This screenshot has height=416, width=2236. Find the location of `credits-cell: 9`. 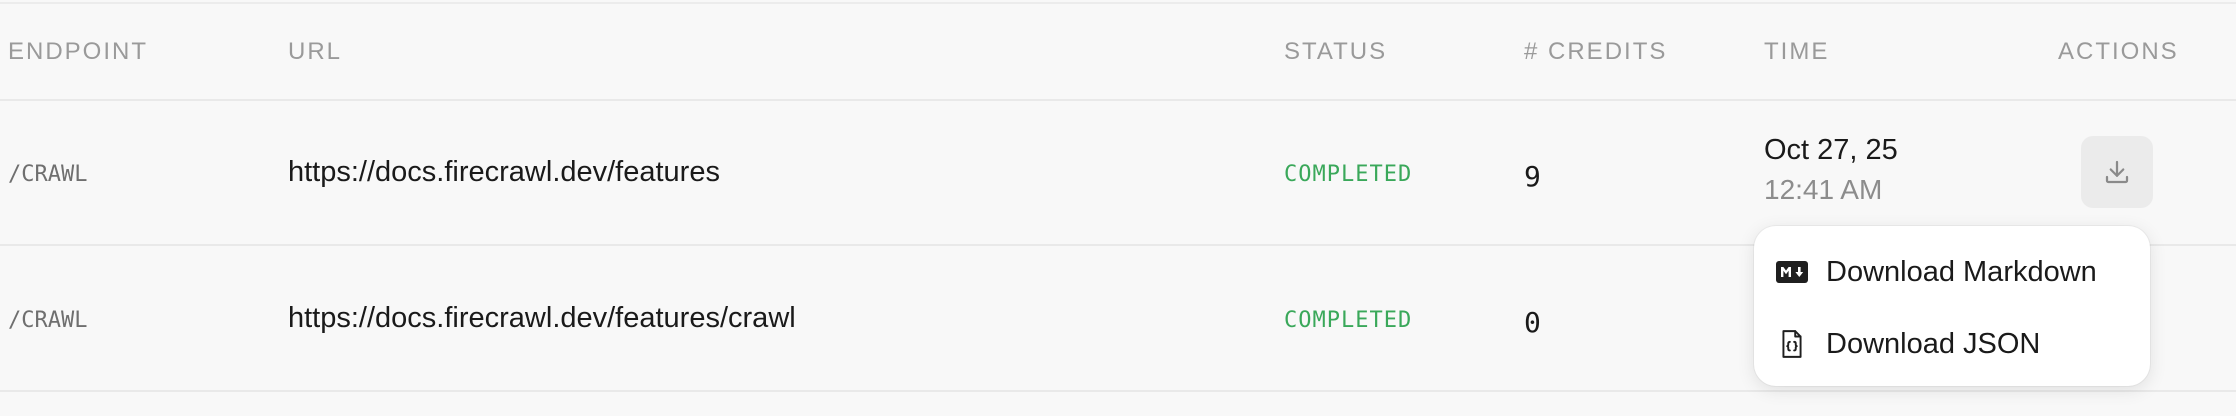

credits-cell: 9 is located at coordinates (1532, 176).